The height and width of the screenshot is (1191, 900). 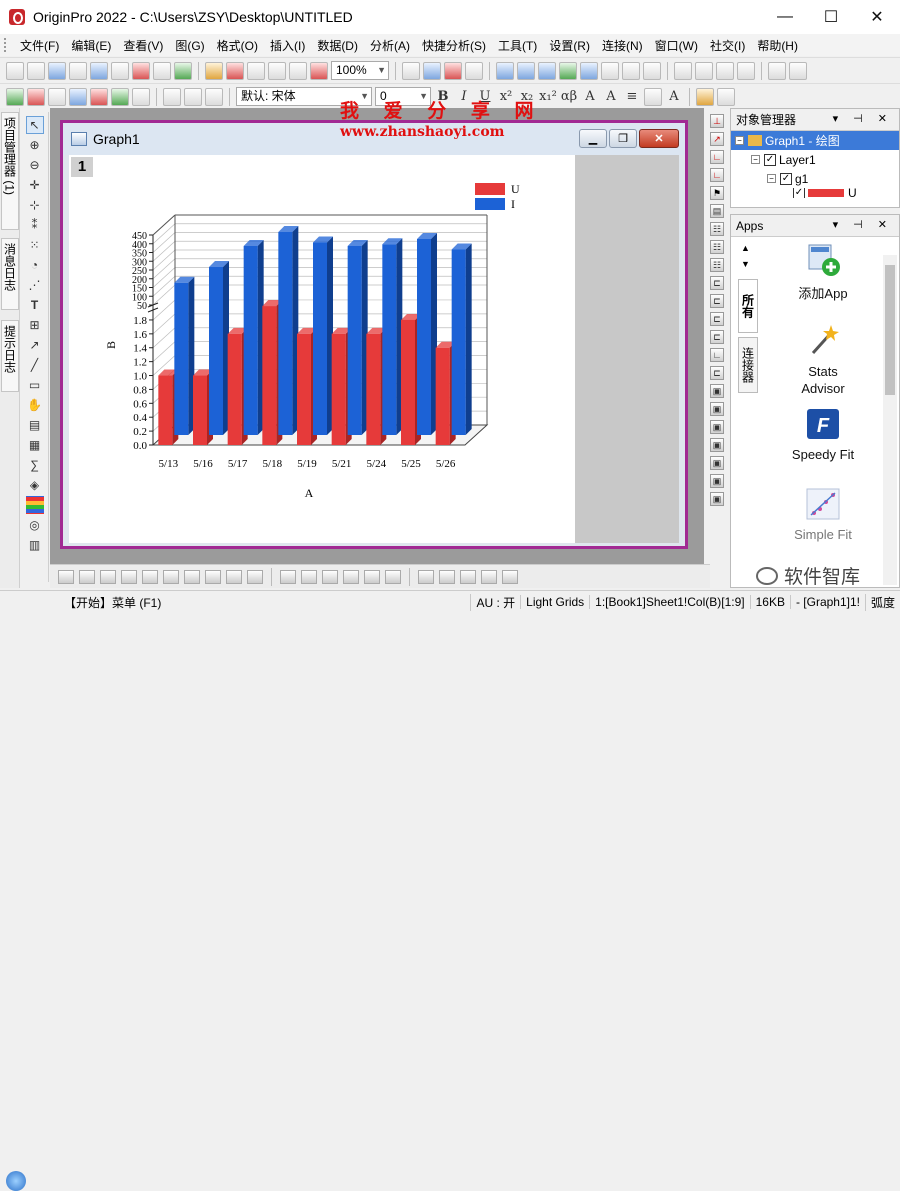 What do you see at coordinates (256, 70) in the screenshot?
I see `save-project-icon` at bounding box center [256, 70].